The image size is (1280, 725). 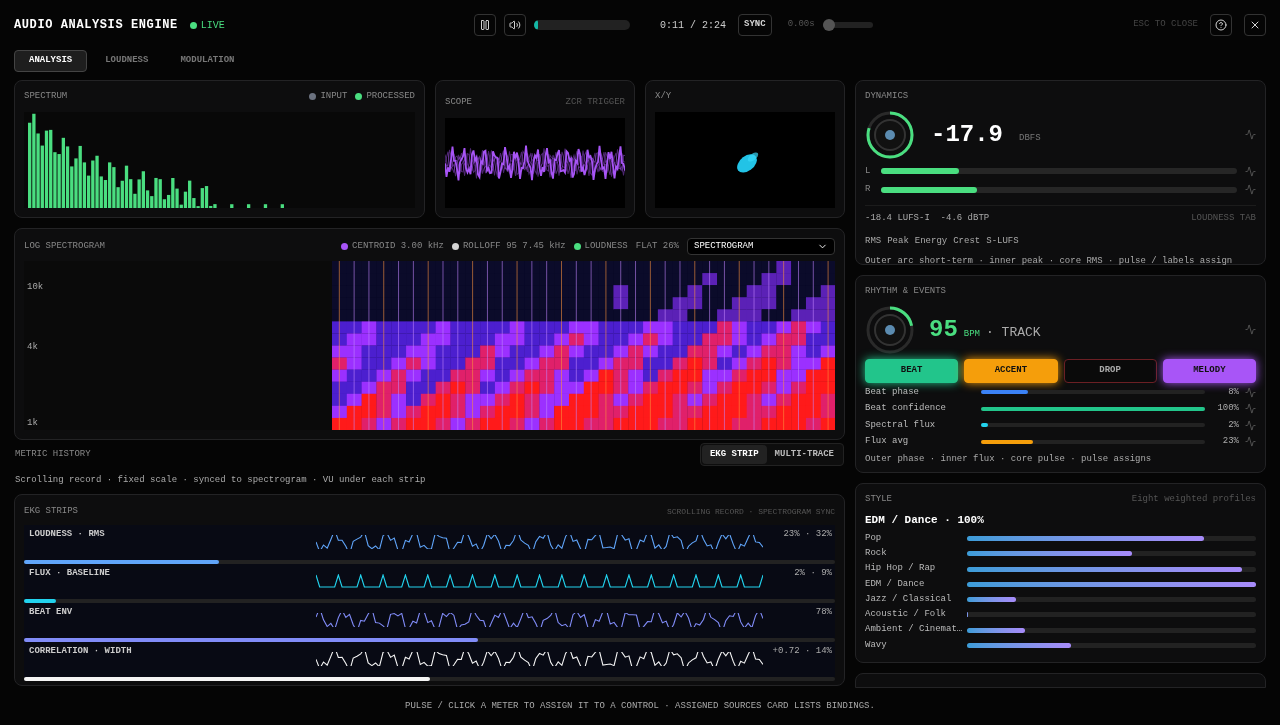 I want to click on strip-reading: 2% · 9%, so click(x=813, y=573).